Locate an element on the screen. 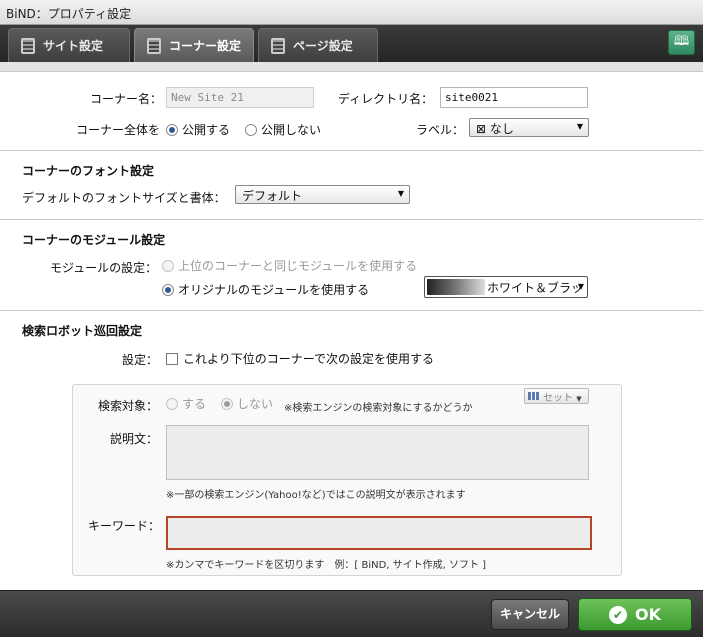  ok-button: ✔ OK is located at coordinates (635, 614).